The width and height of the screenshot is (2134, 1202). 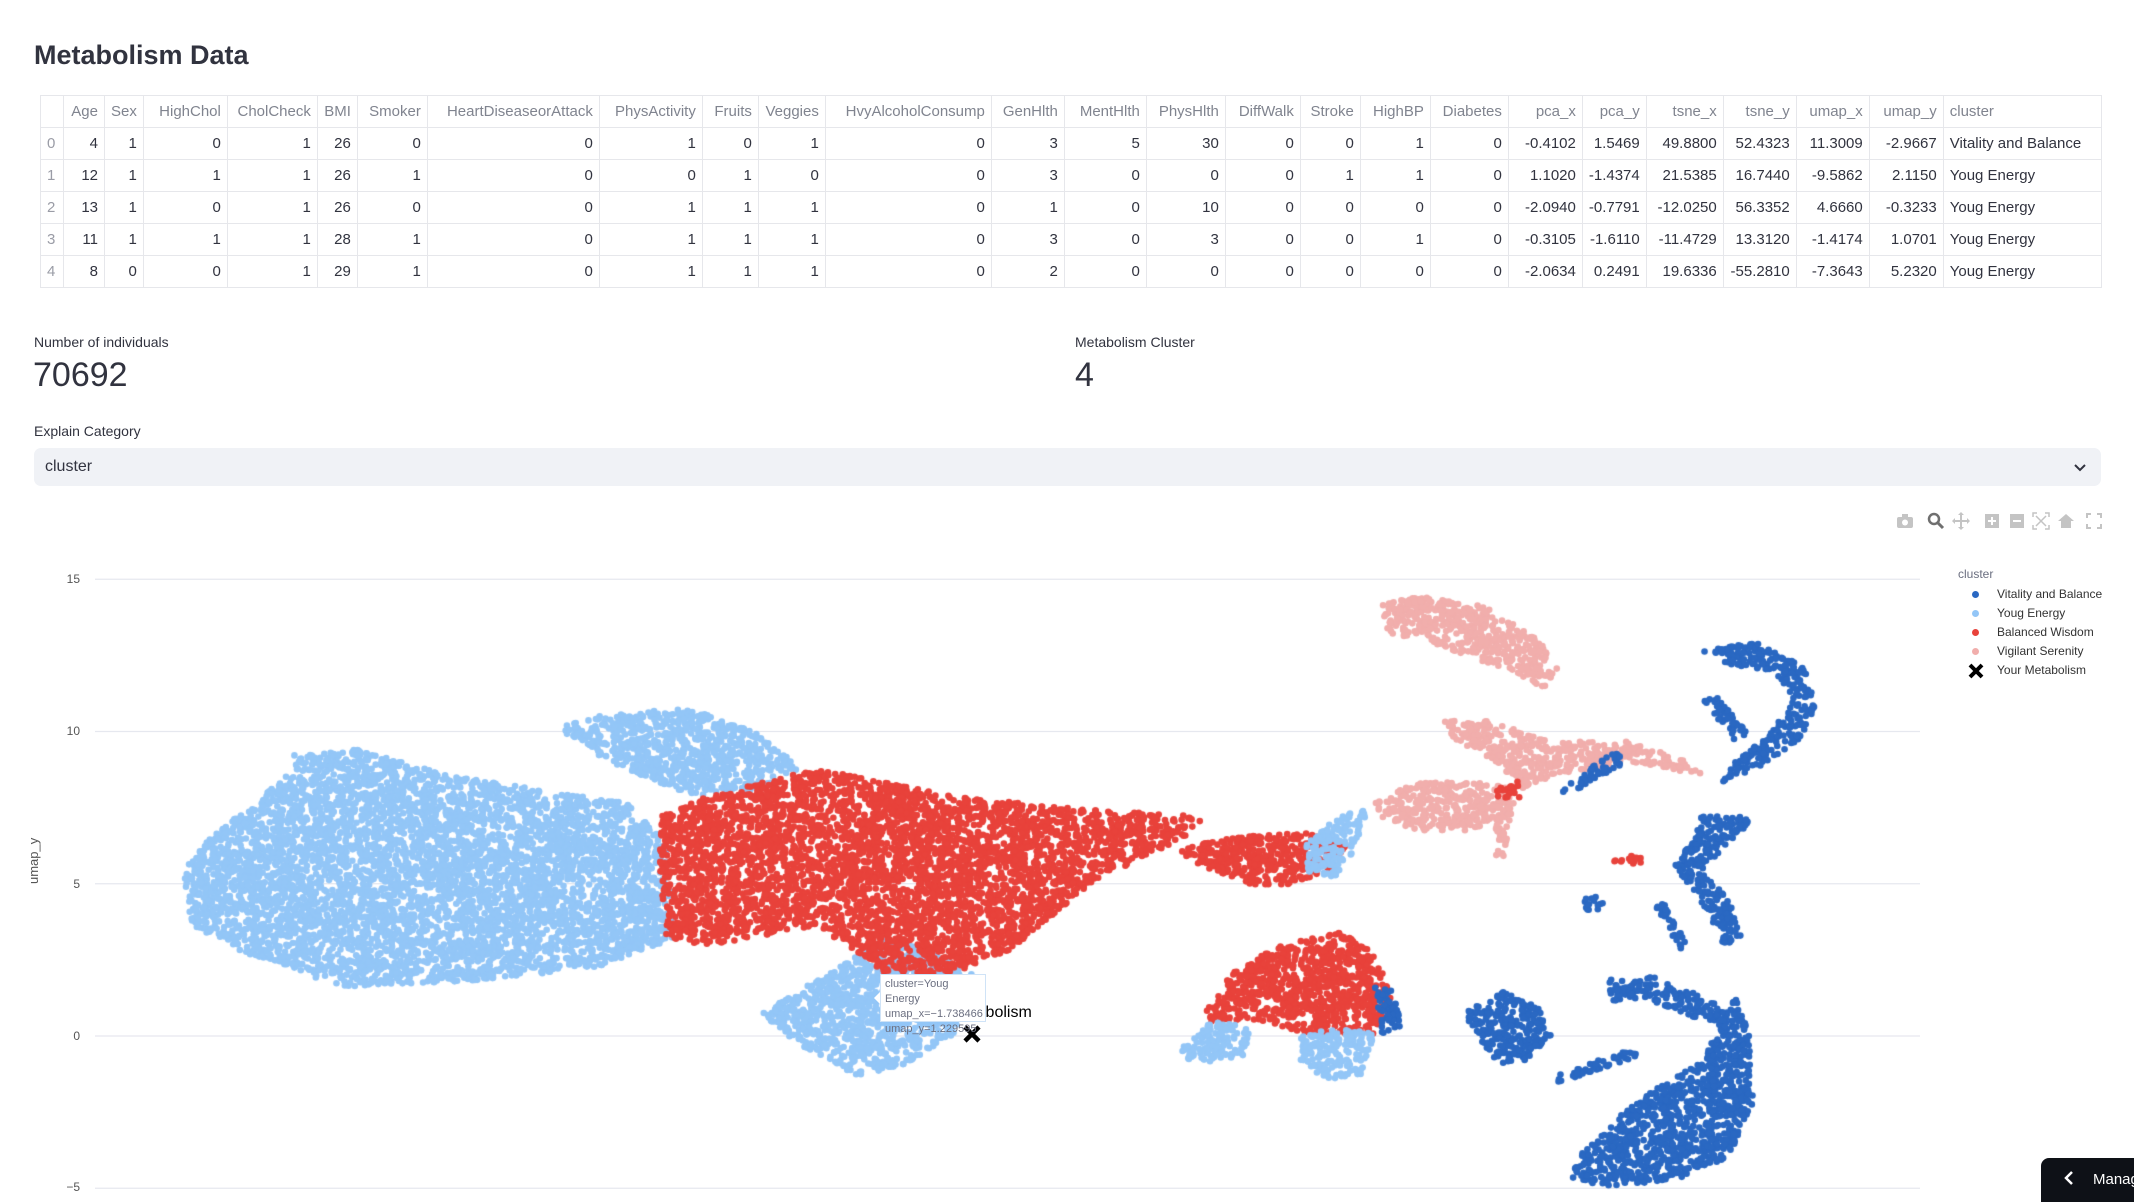 I want to click on y-tick-label: 0, so click(x=76, y=1036).